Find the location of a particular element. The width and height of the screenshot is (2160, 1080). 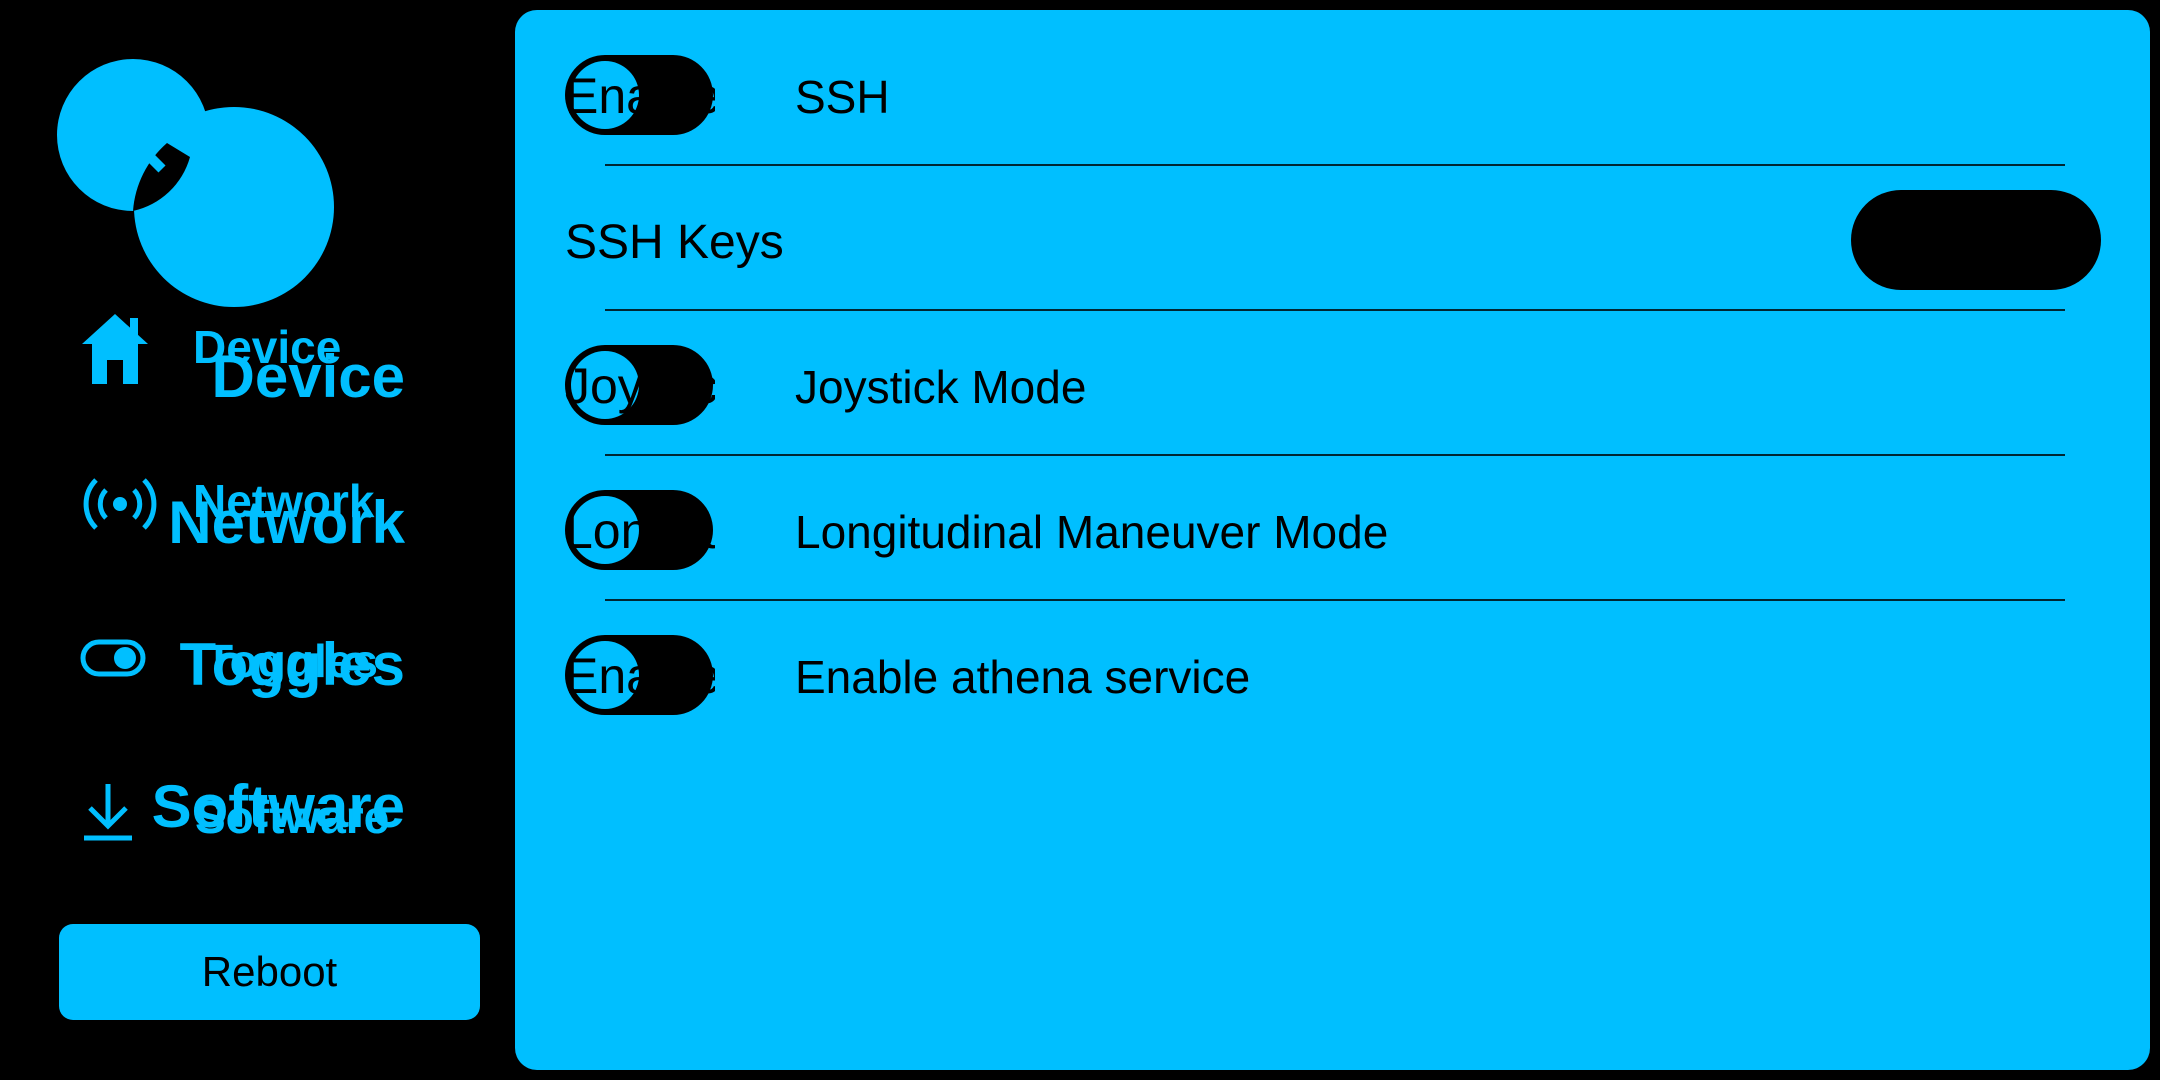

joystick-toggle: Joystick is located at coordinates (640, 385).